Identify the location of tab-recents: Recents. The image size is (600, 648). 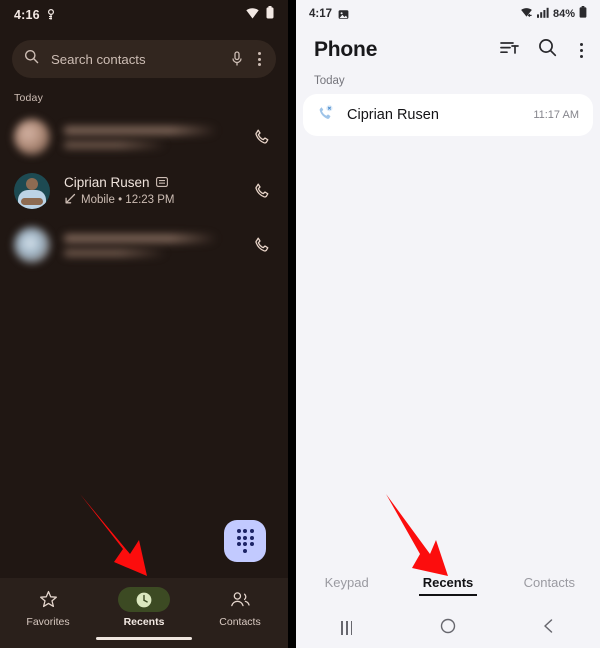
(447, 585).